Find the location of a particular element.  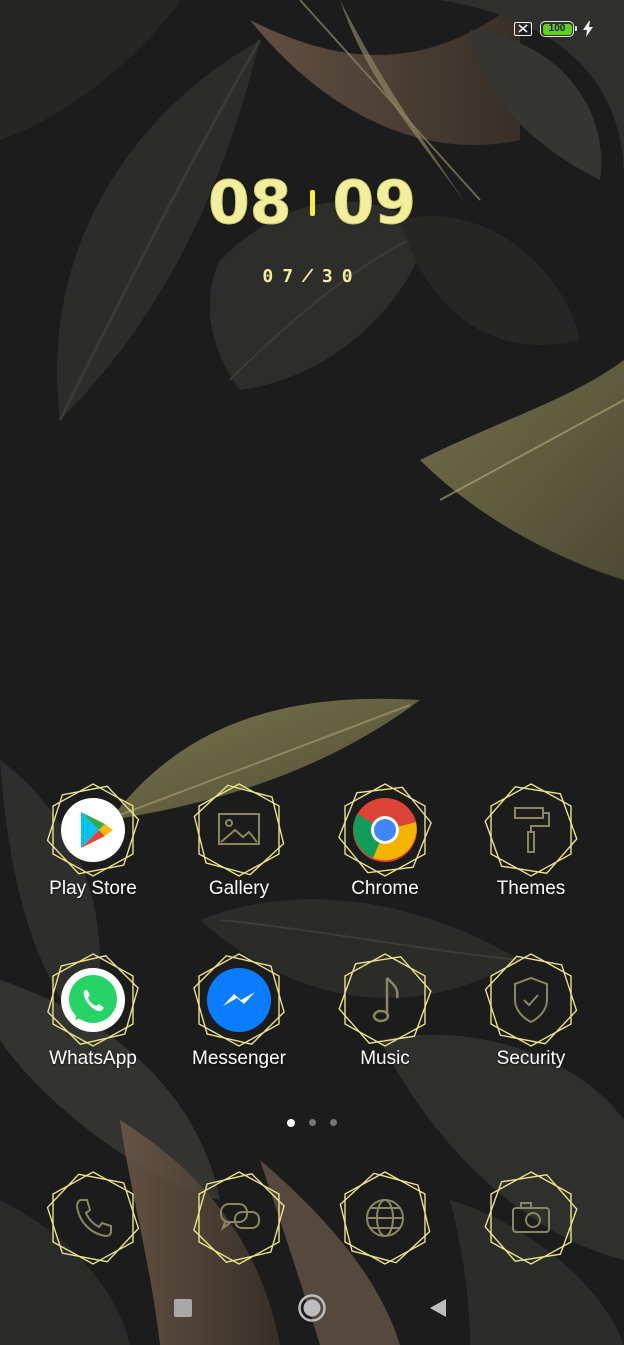

battery-indicator: 100 is located at coordinates (558, 29).